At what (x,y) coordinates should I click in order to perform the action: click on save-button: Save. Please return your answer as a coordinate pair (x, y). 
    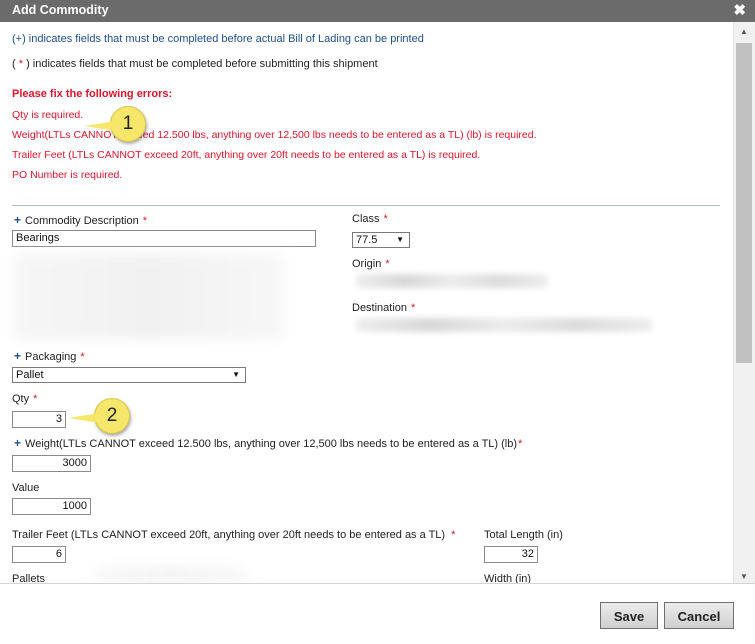
    Looking at the image, I should click on (629, 615).